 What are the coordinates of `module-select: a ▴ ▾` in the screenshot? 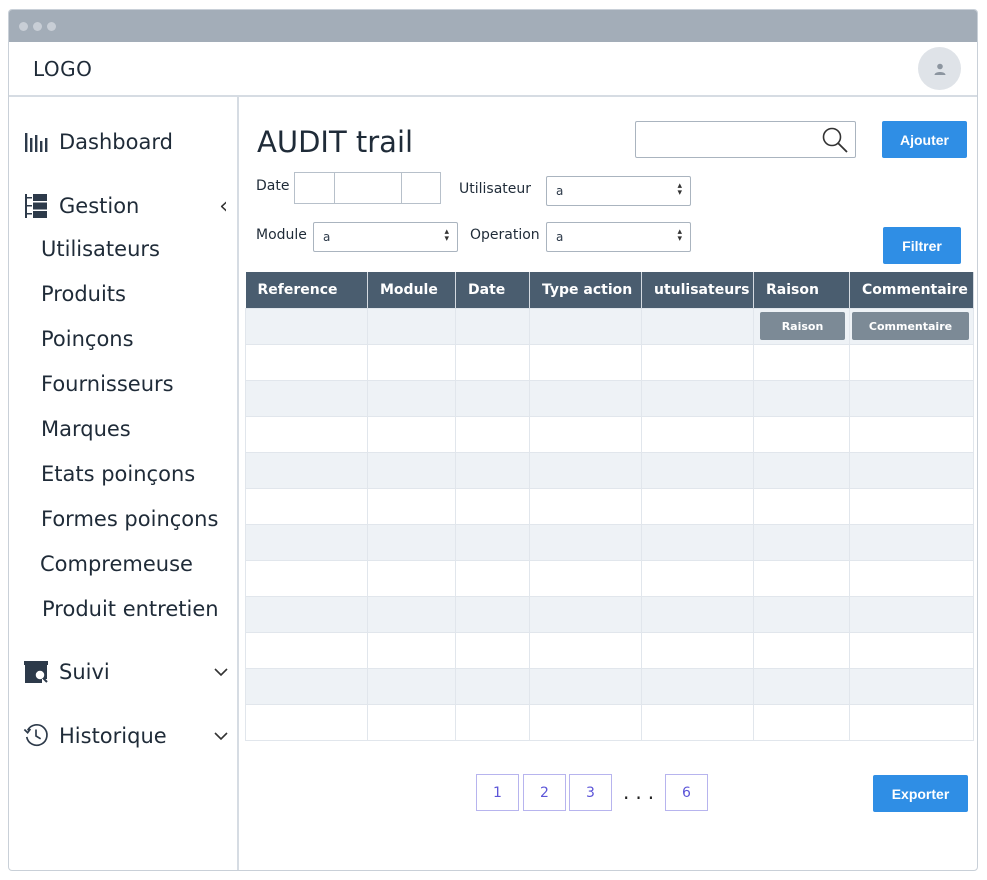 It's located at (385, 237).